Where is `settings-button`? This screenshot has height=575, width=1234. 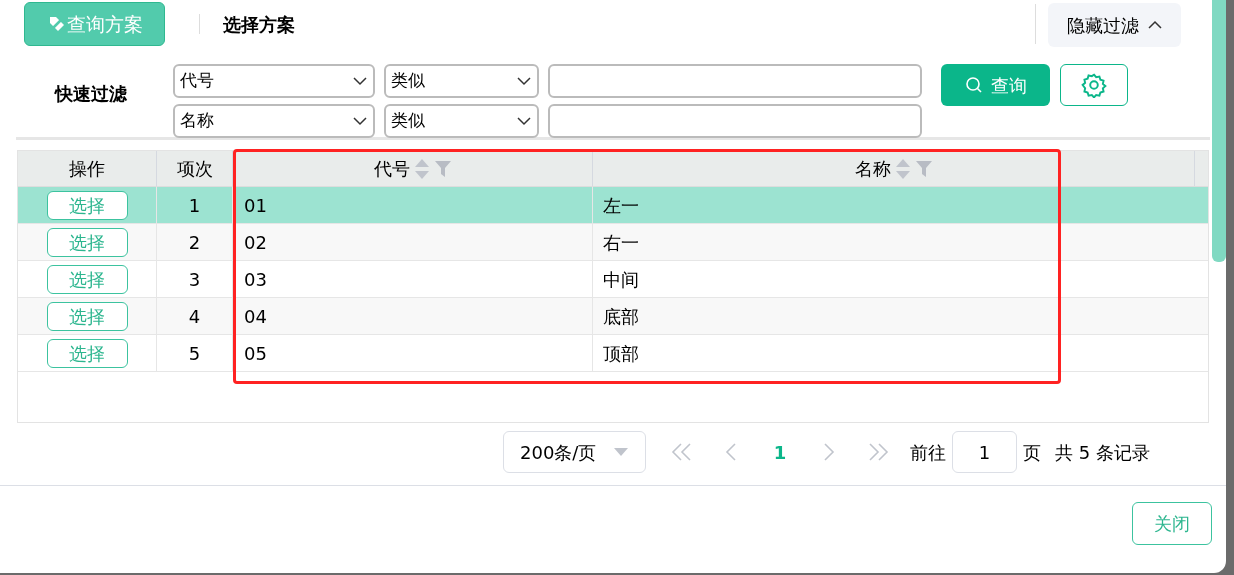
settings-button is located at coordinates (1094, 85).